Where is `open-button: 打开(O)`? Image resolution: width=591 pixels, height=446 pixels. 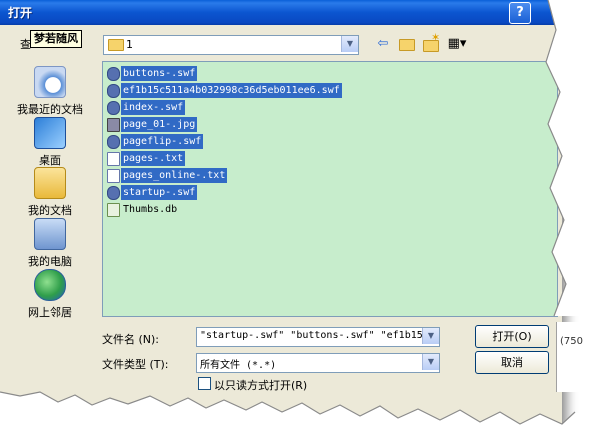 open-button: 打开(O) is located at coordinates (512, 336).